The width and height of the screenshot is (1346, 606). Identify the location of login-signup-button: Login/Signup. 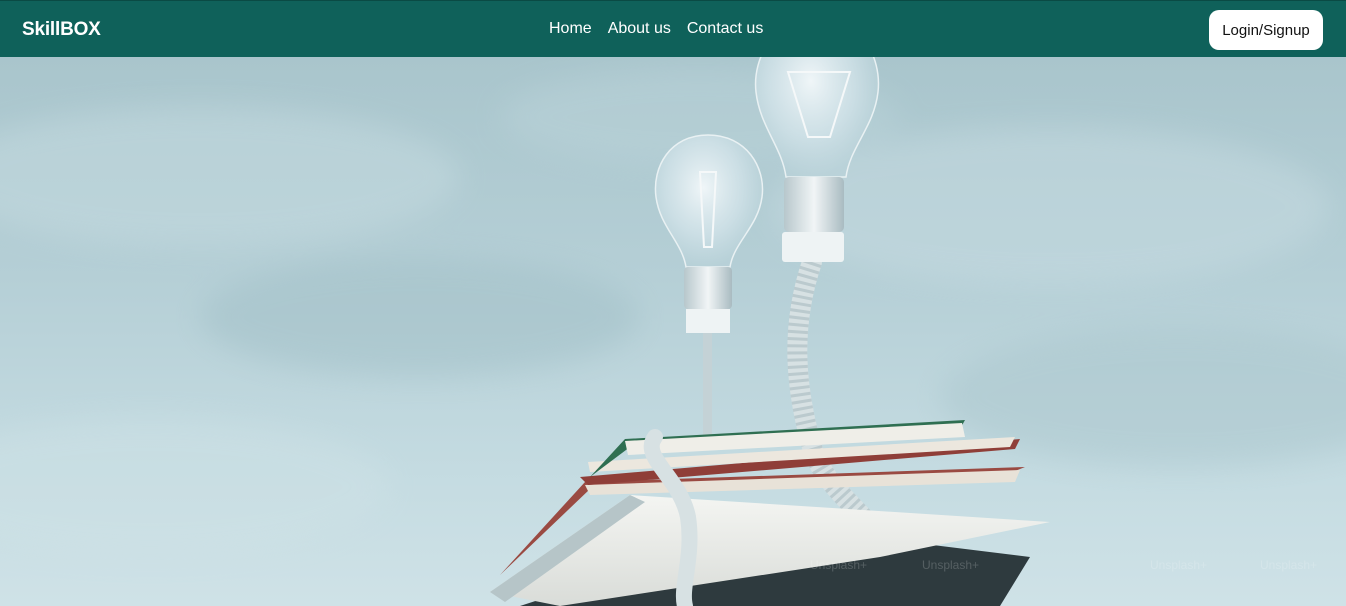
(1266, 30).